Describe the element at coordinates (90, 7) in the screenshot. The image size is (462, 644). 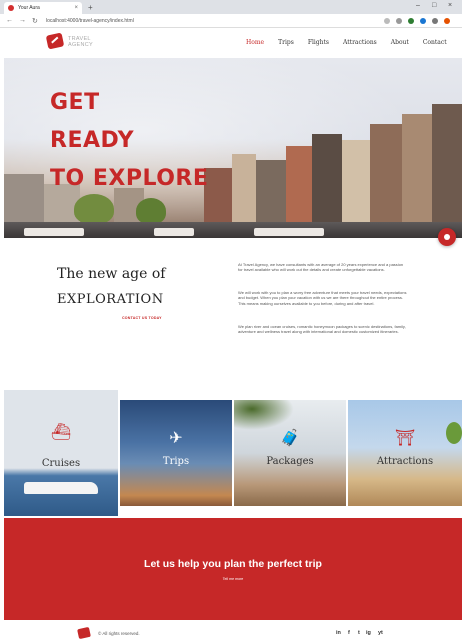
I see `new-tab-button: +` at that location.